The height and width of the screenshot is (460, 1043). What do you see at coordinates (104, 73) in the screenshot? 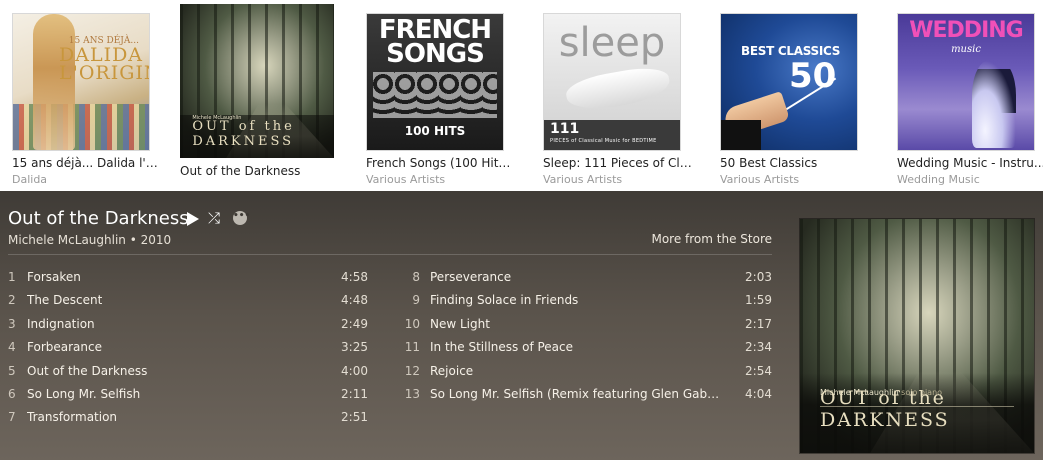
I see `cover-text-line3: L'ORIGINAL` at bounding box center [104, 73].